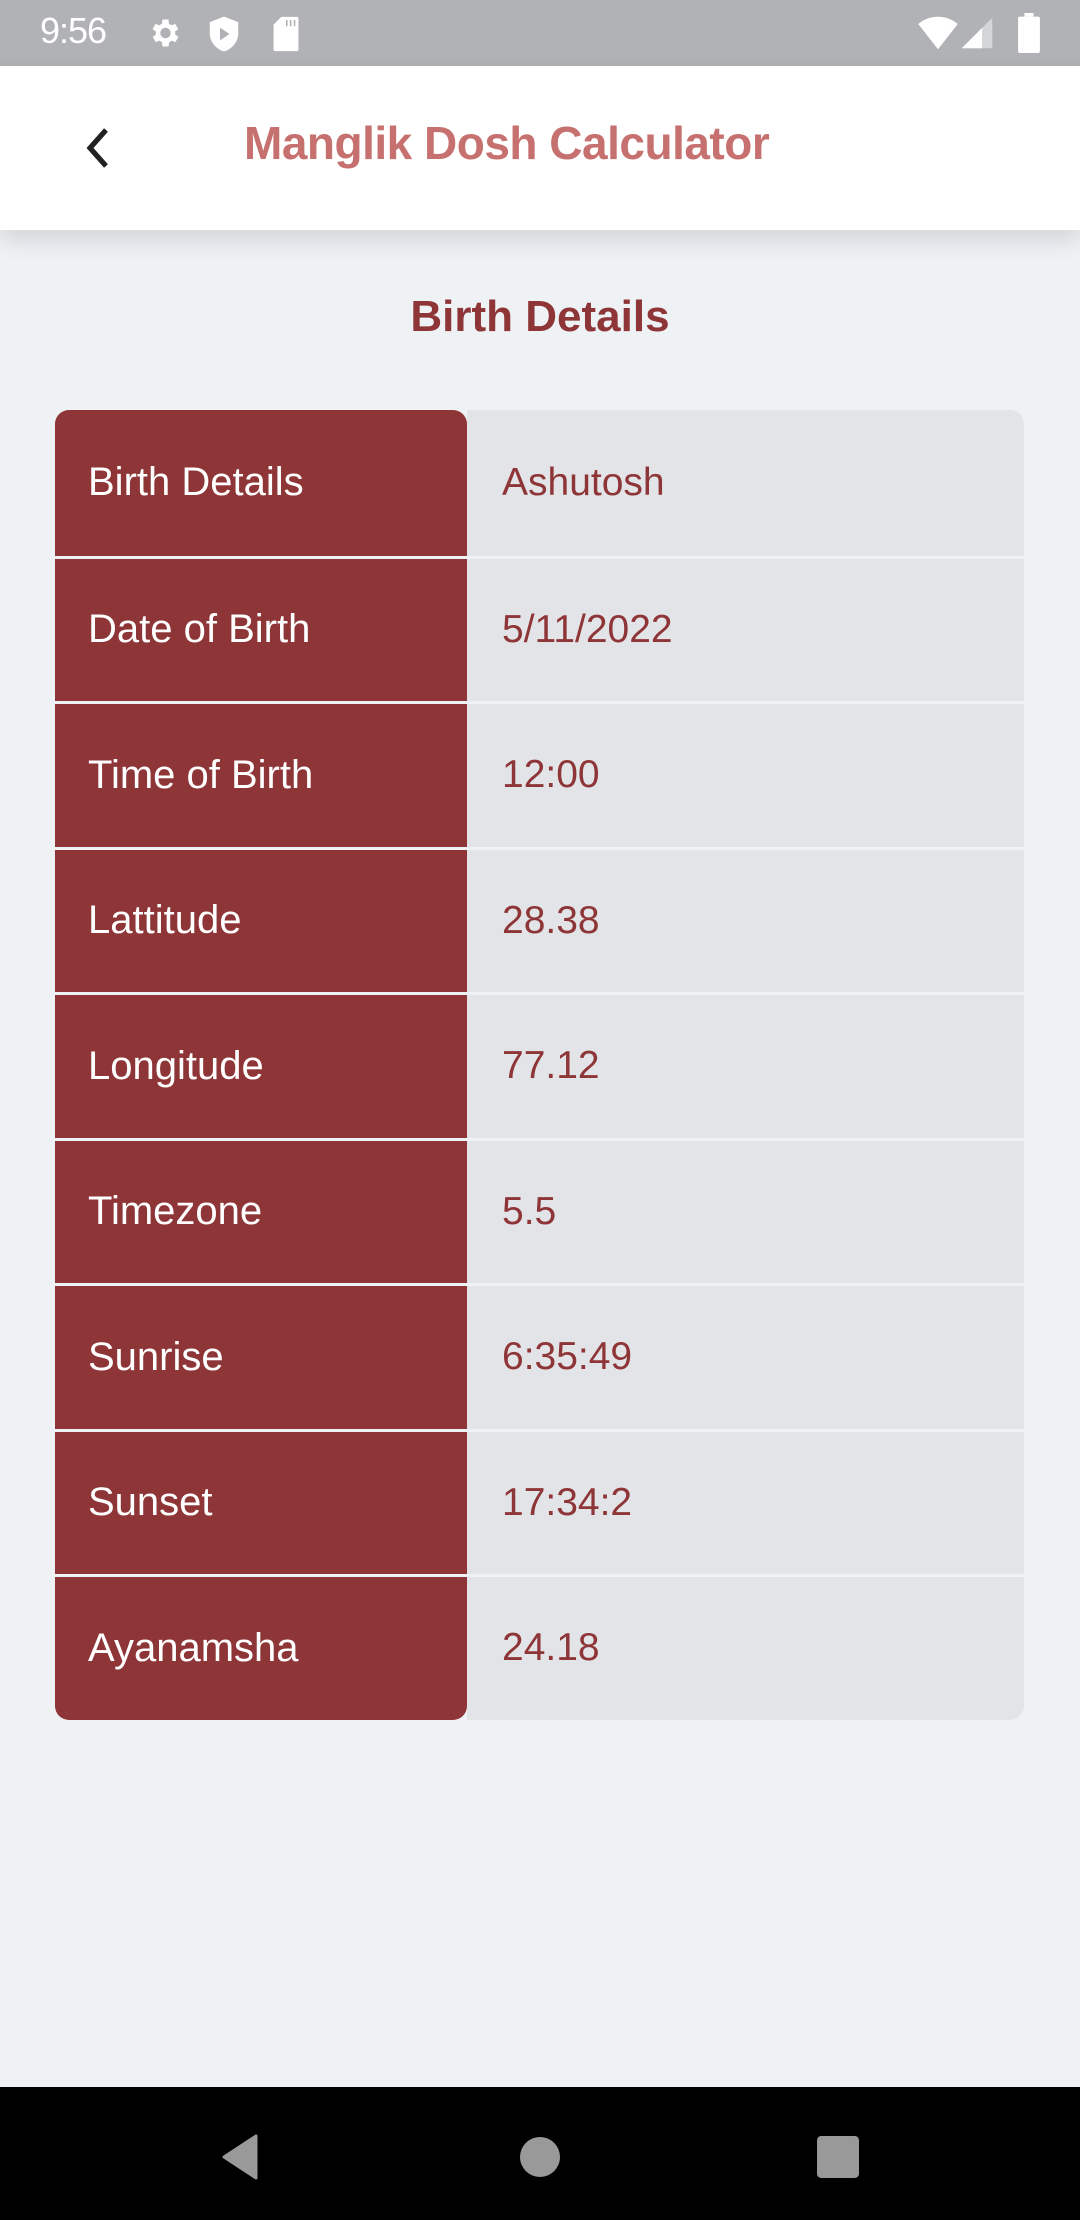  What do you see at coordinates (261, 1648) in the screenshot?
I see `row-label: Ayanamsha` at bounding box center [261, 1648].